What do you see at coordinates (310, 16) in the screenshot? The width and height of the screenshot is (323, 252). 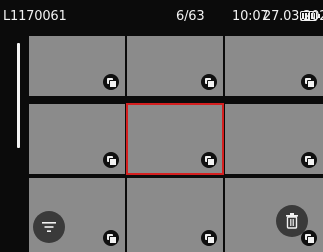 I see `battery-icon` at bounding box center [310, 16].